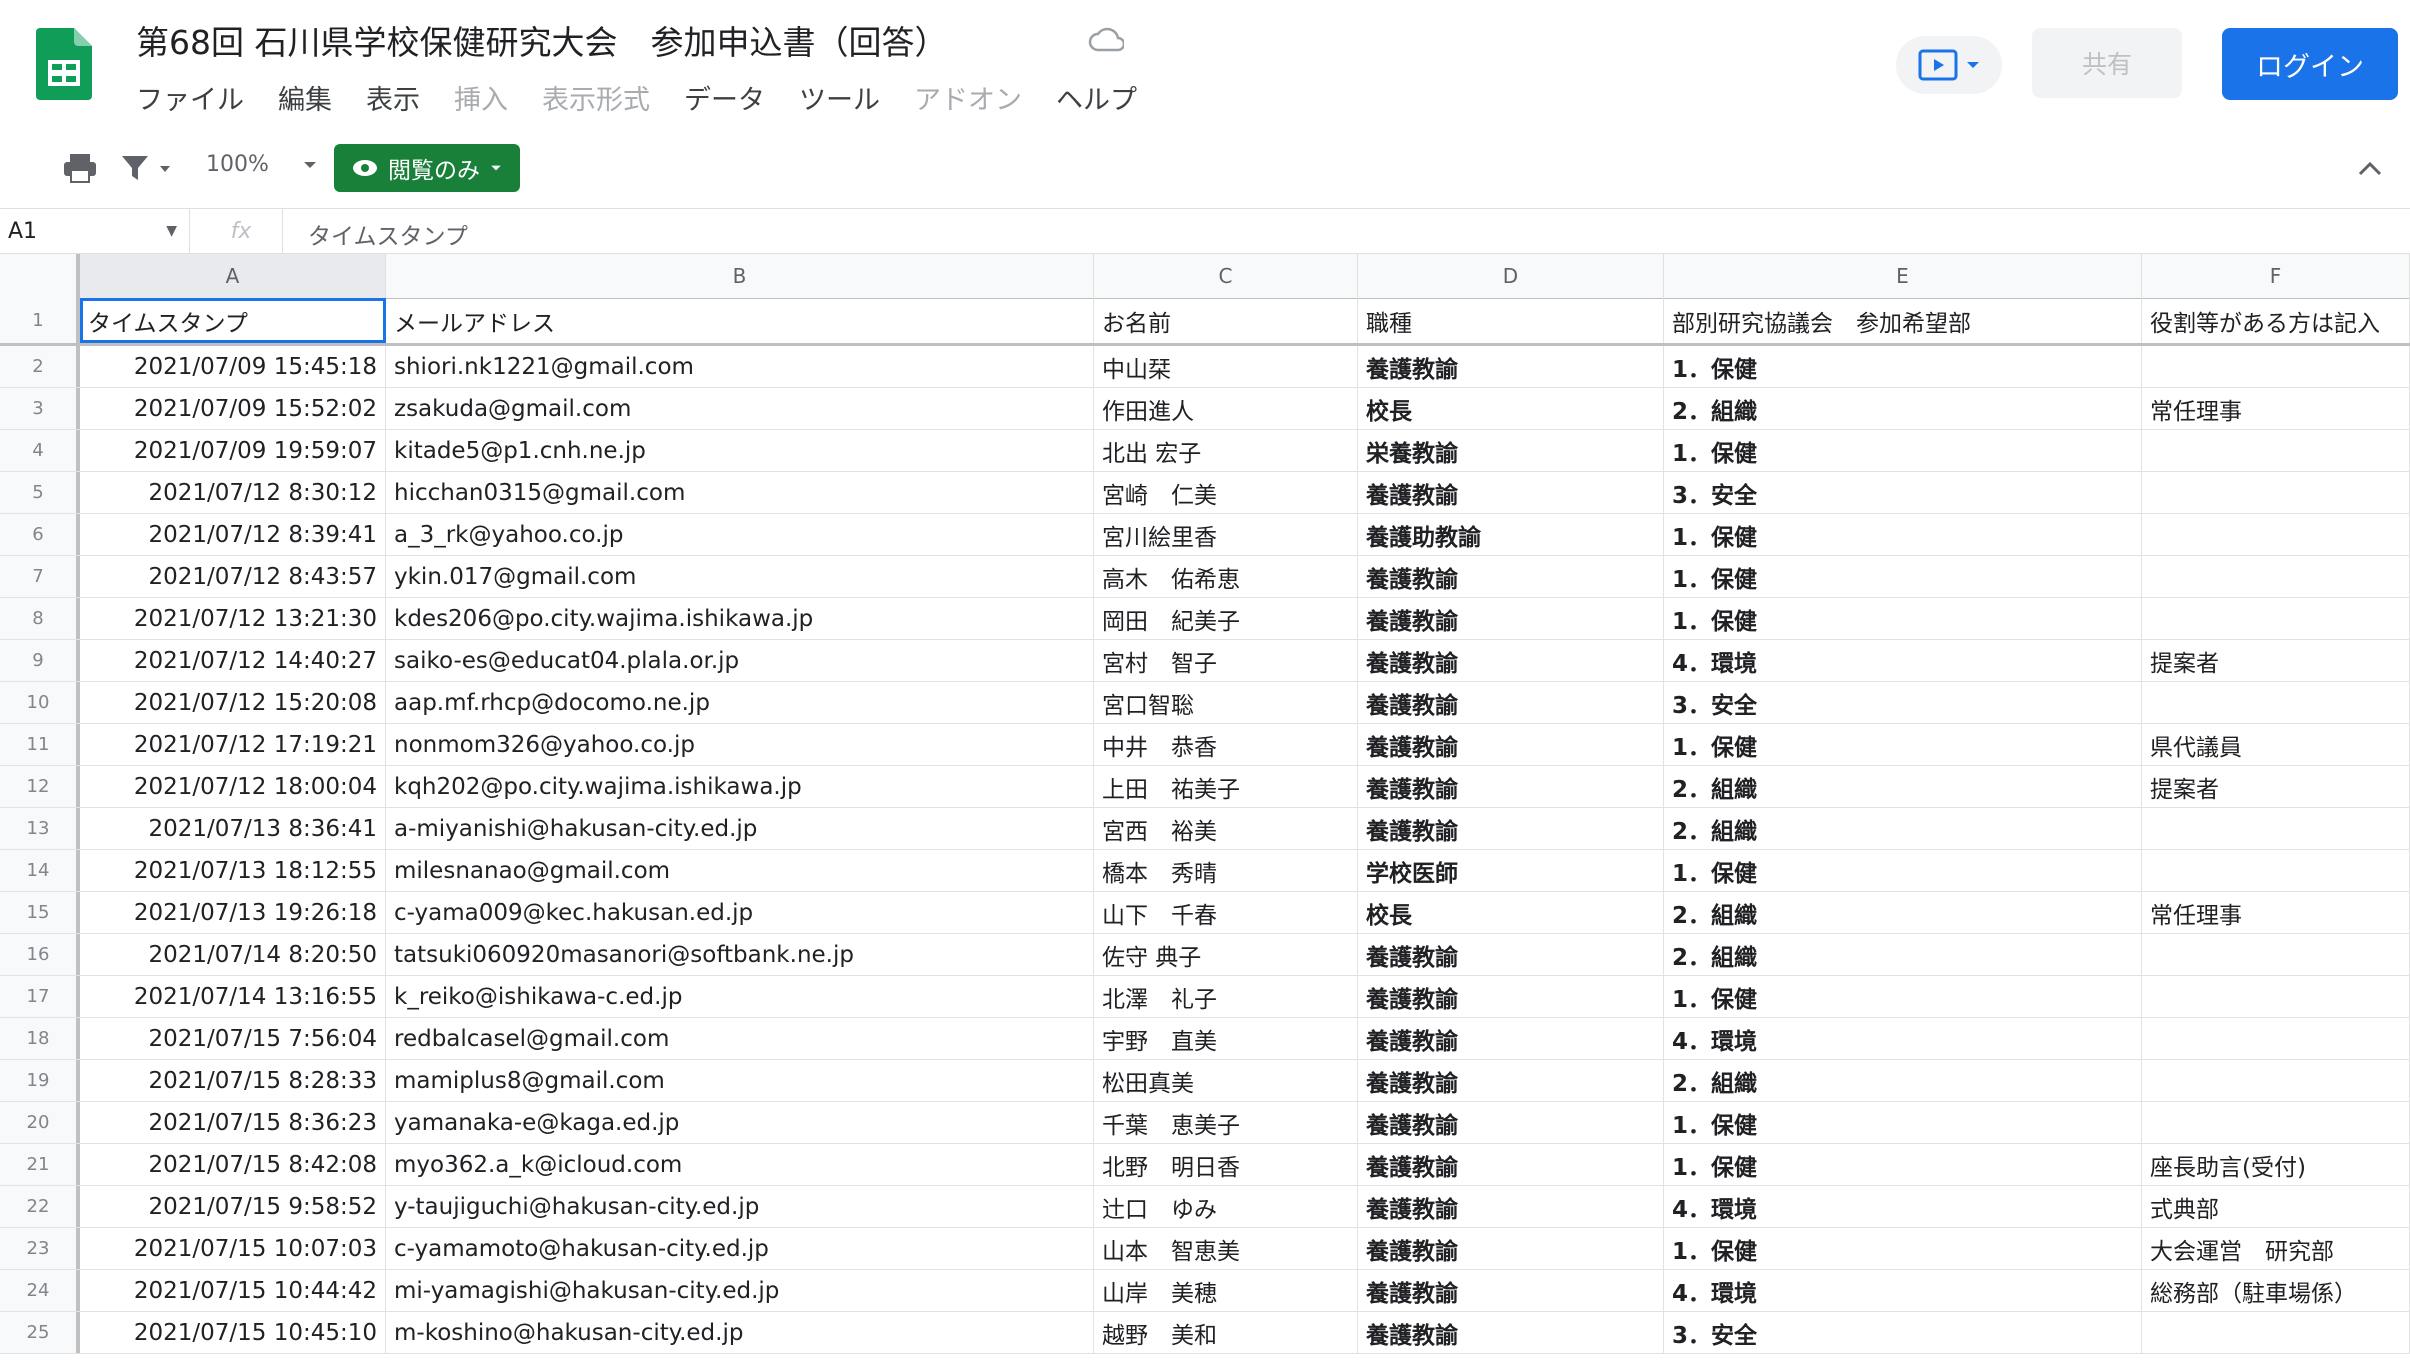 Image resolution: width=2410 pixels, height=1372 pixels. What do you see at coordinates (40, 1080) in the screenshot?
I see `row-number: 19` at bounding box center [40, 1080].